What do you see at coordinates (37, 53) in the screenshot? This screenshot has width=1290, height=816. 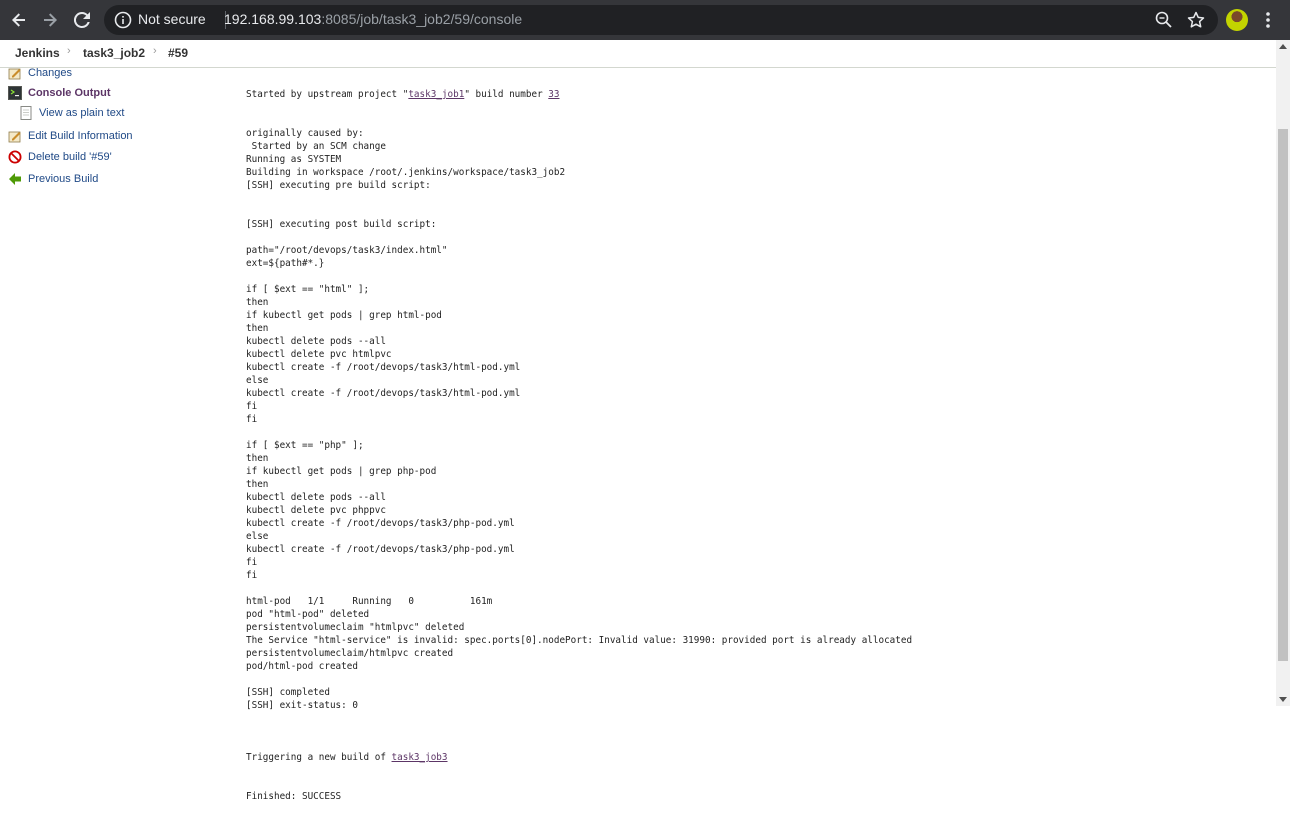 I see `breadcrumb-jenkins: Jenkins` at bounding box center [37, 53].